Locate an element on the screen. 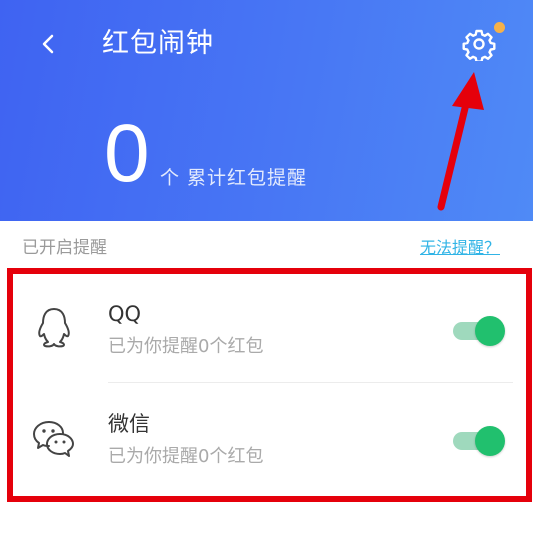  reminder-count-label: 个 累计红包提醒 is located at coordinates (234, 178).